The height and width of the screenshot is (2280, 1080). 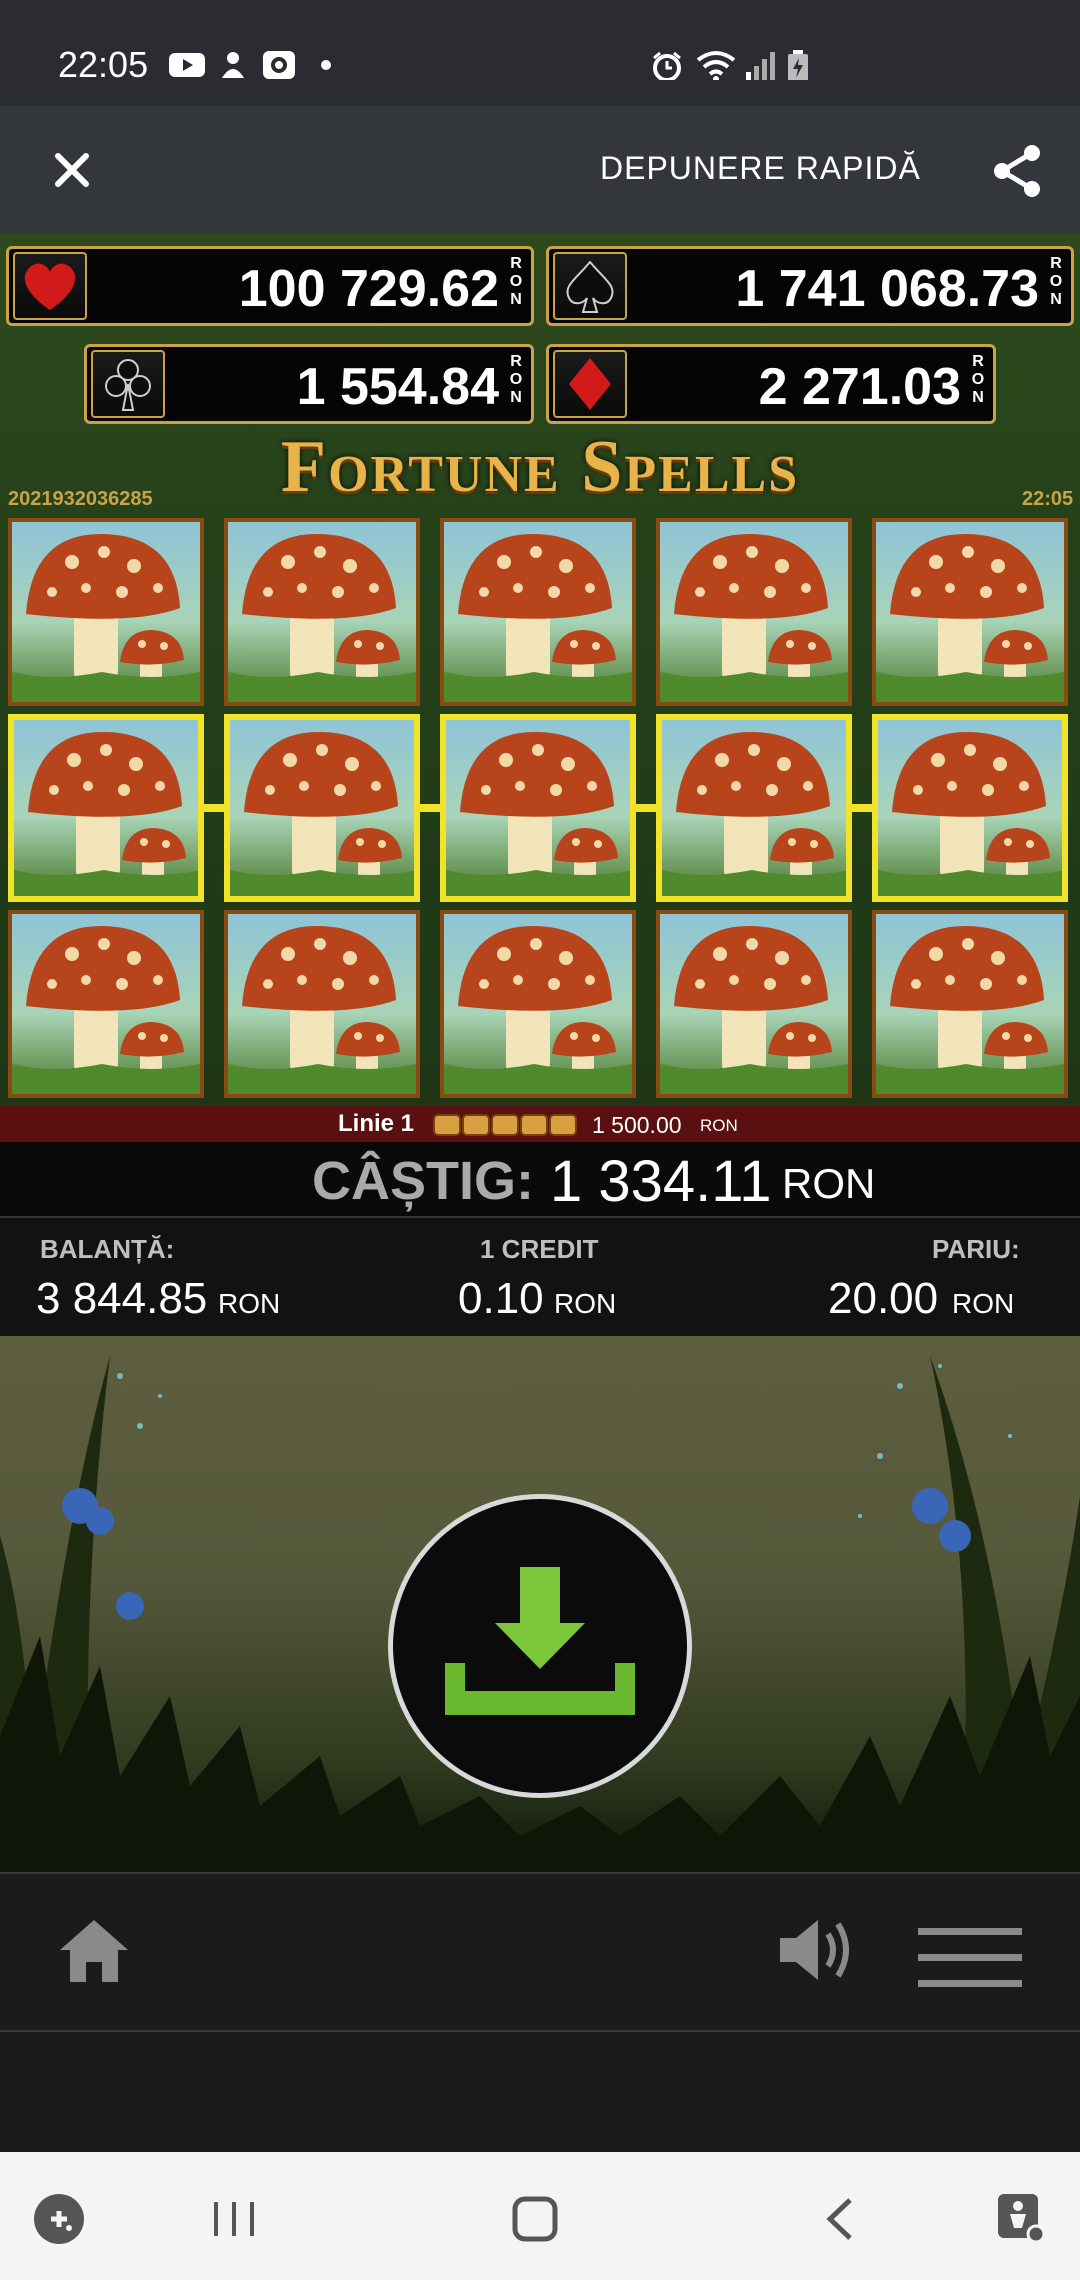 I want to click on jackpot-clubs: 1 554.84 RON, so click(x=309, y=384).